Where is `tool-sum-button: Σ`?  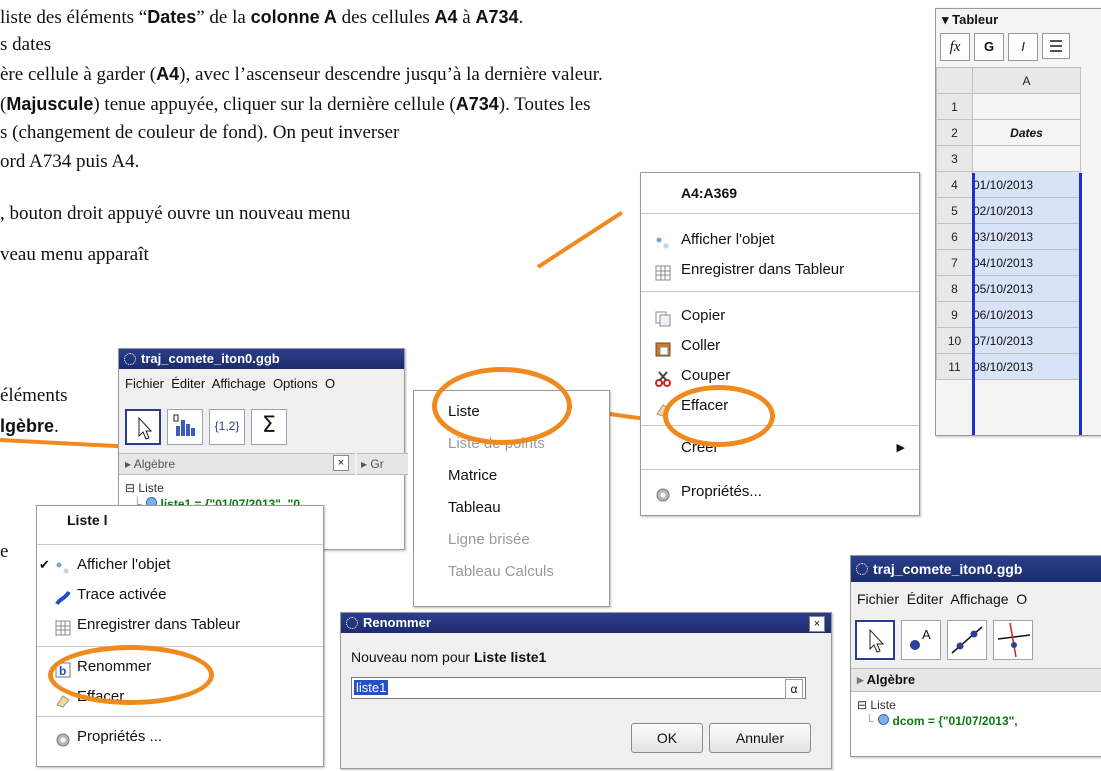
tool-sum-button: Σ is located at coordinates (269, 427).